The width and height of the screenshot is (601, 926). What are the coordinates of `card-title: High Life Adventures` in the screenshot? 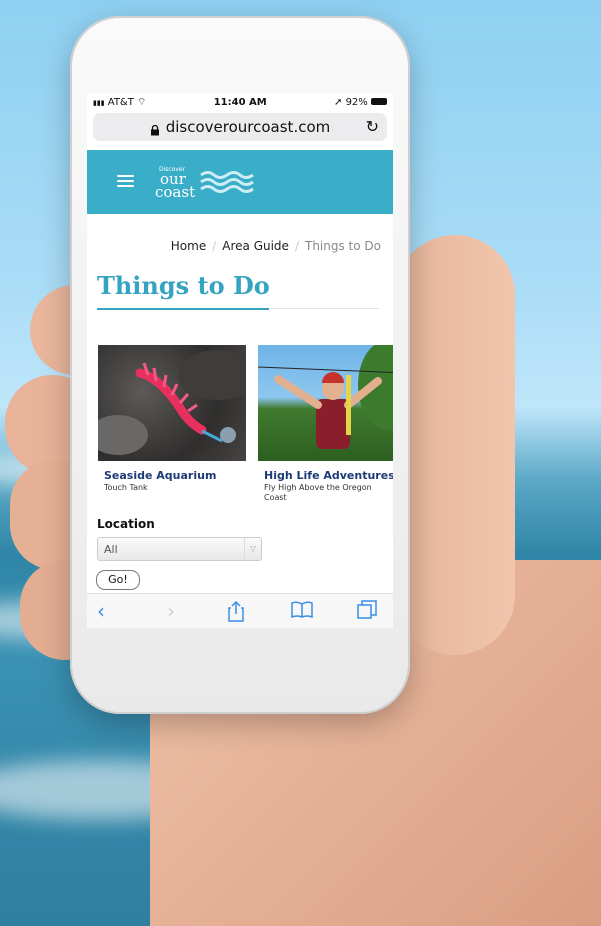 It's located at (328, 475).